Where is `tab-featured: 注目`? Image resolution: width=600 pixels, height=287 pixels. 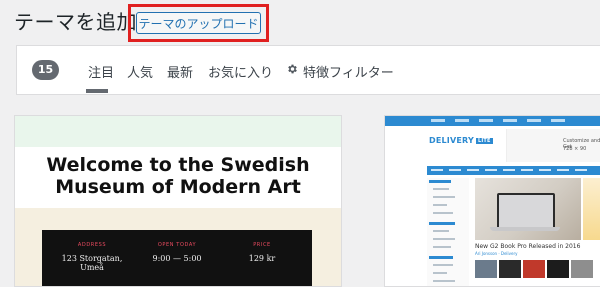 tab-featured: 注目 is located at coordinates (101, 71).